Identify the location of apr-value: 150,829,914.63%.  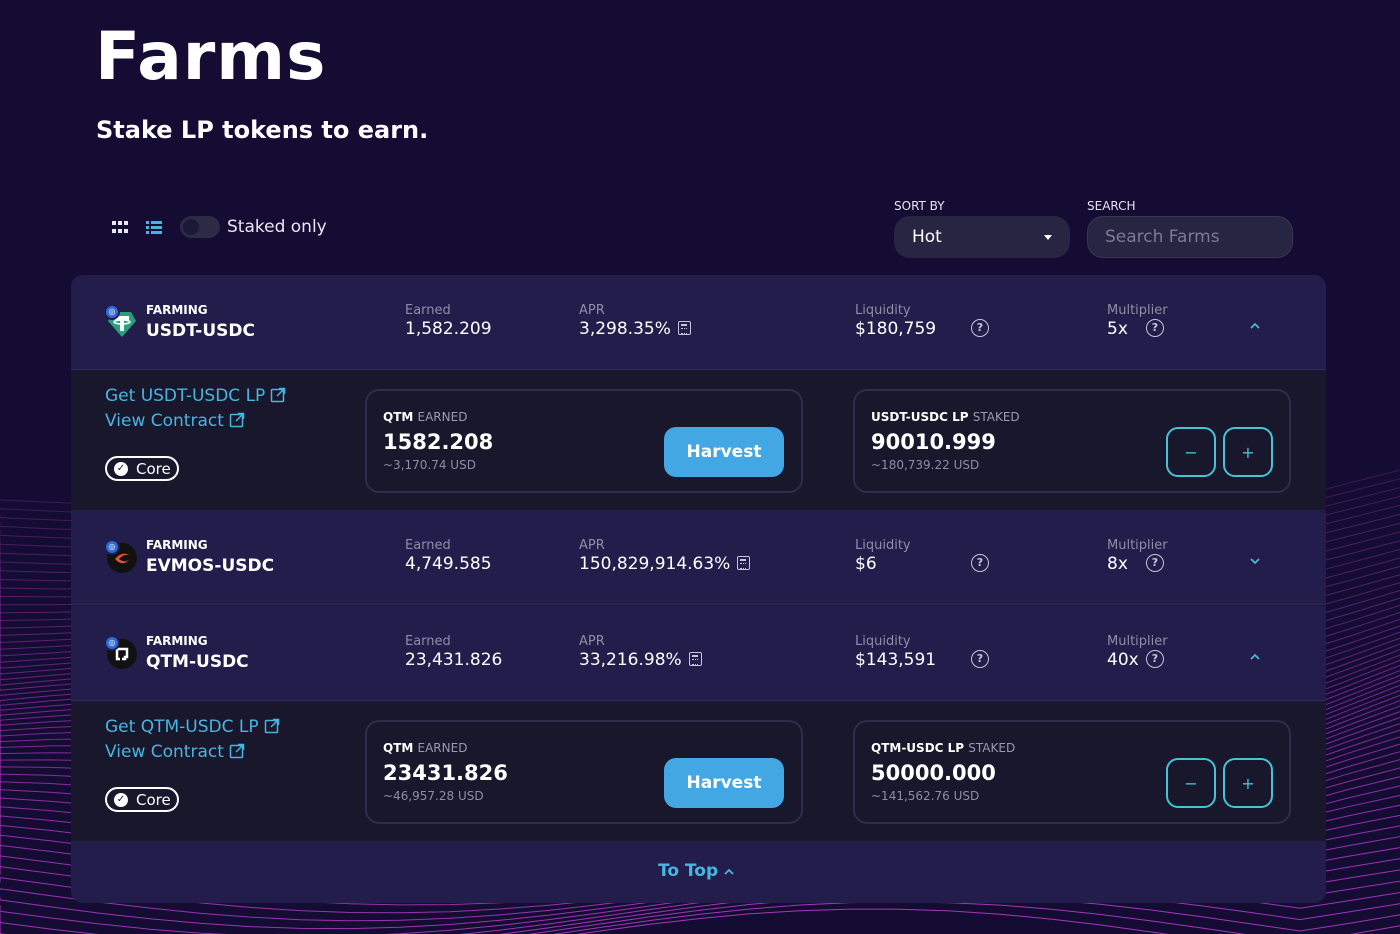
(665, 564).